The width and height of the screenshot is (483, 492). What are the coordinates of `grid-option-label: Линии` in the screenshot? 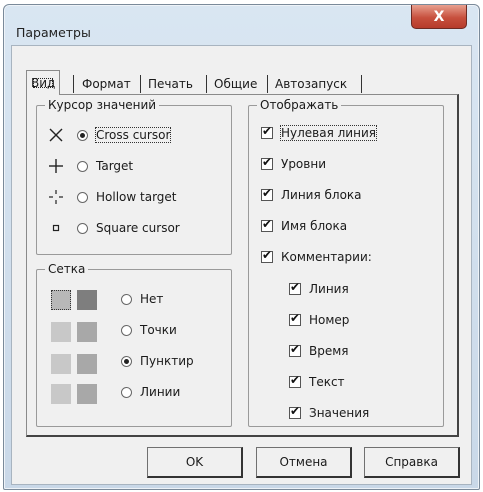 It's located at (160, 392).